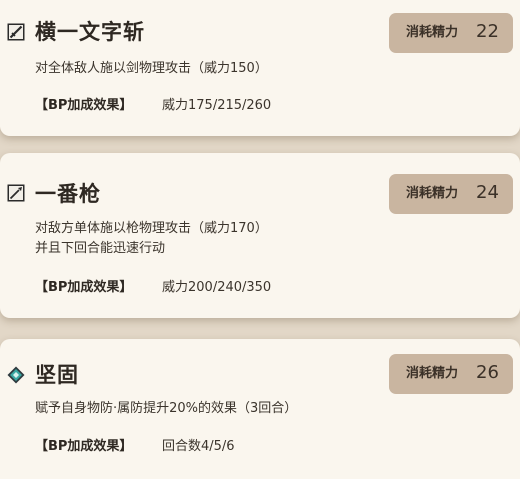 The height and width of the screenshot is (479, 520). I want to click on description-line: 对敌方单体施以枪物理攻击（威力170）, so click(151, 228).